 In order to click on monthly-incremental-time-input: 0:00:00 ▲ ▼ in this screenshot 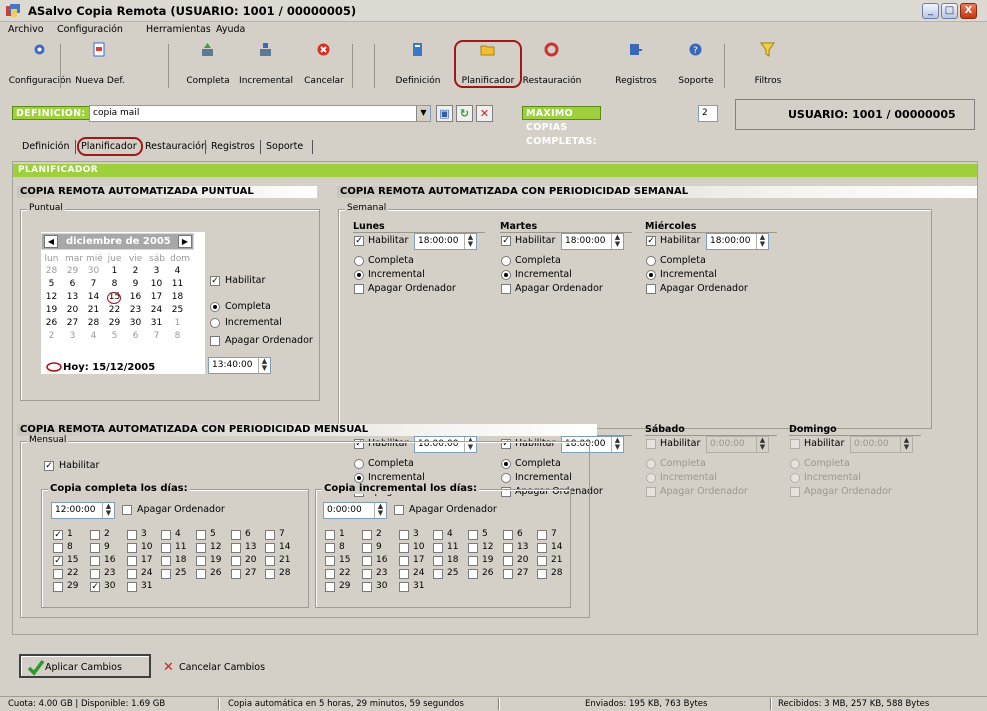, I will do `click(355, 510)`.